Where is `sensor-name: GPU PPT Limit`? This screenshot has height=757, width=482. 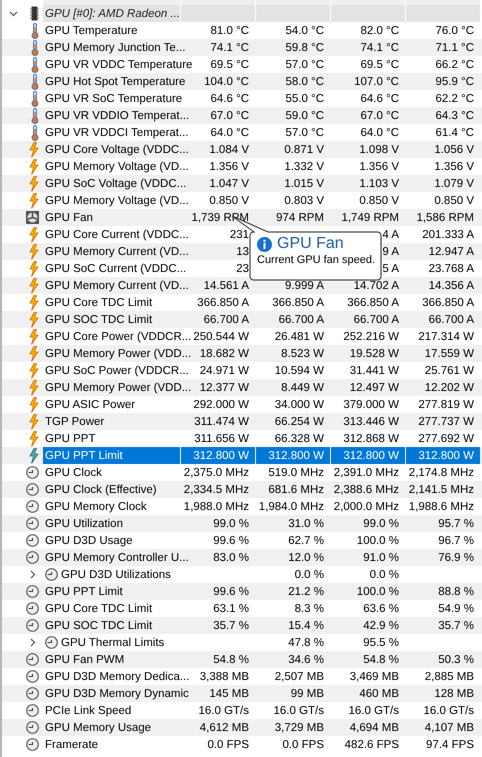 sensor-name: GPU PPT Limit is located at coordinates (84, 592).